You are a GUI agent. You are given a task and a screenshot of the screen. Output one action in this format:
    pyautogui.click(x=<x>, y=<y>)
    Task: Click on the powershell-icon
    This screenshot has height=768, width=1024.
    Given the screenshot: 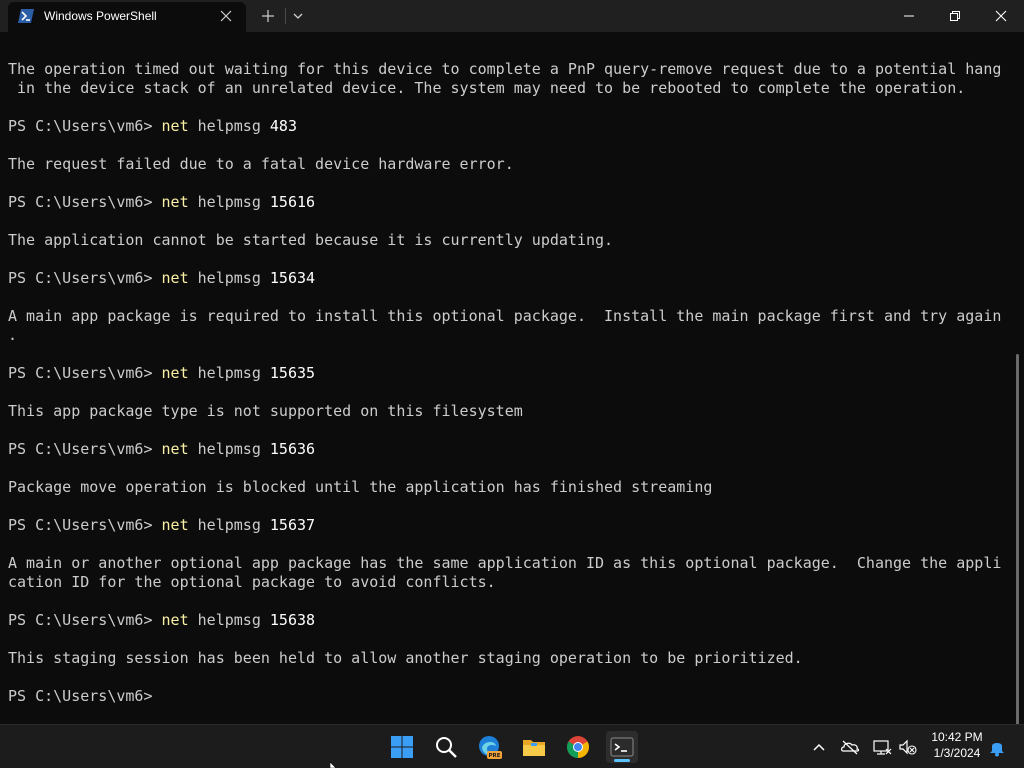 What is the action you would take?
    pyautogui.click(x=26, y=16)
    